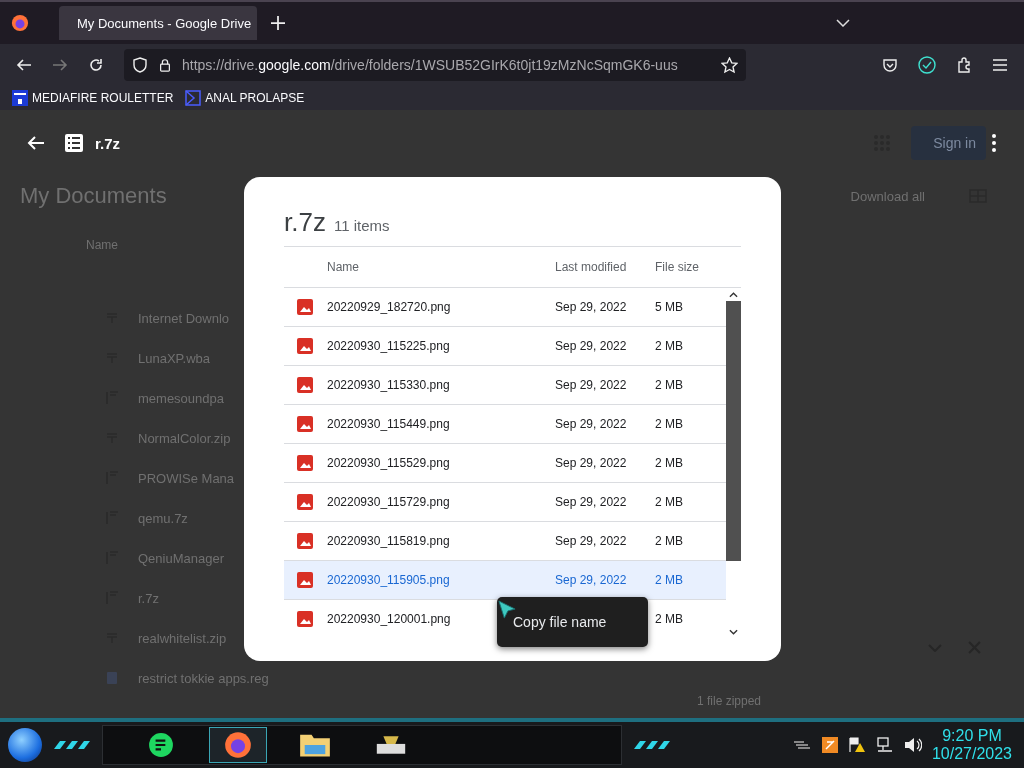 This screenshot has width=1024, height=768. Describe the element at coordinates (25, 745) in the screenshot. I see `start-button` at that location.